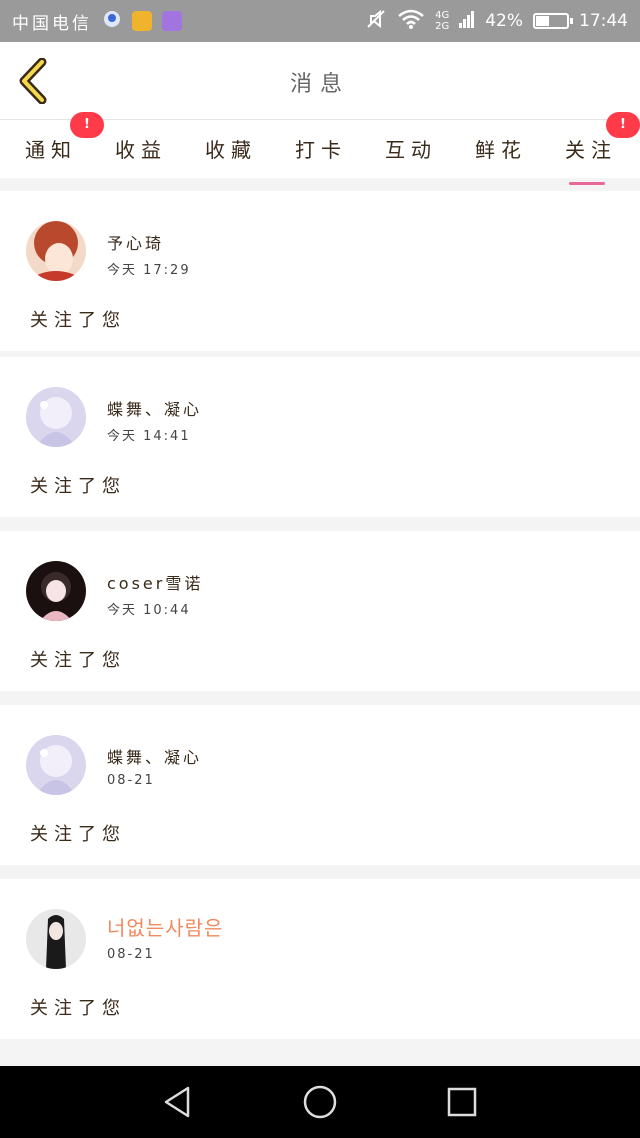 This screenshot has height=1138, width=640. I want to click on nav-recents-button, so click(462, 1102).